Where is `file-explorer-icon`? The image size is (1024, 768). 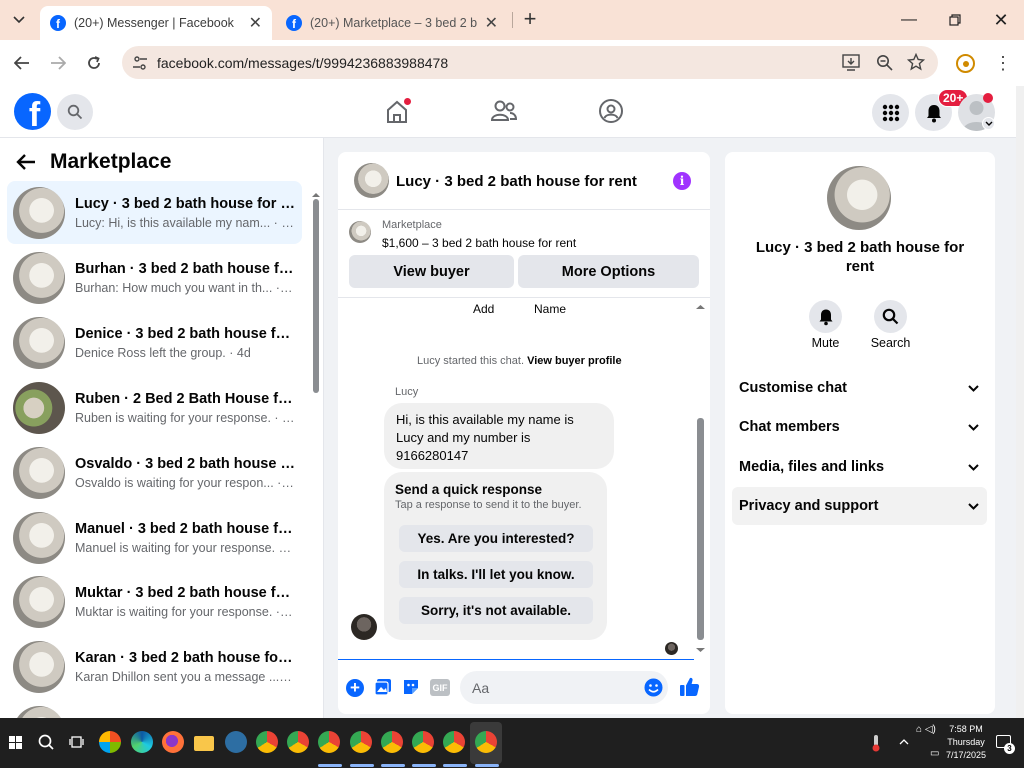
file-explorer-icon is located at coordinates (204, 743).